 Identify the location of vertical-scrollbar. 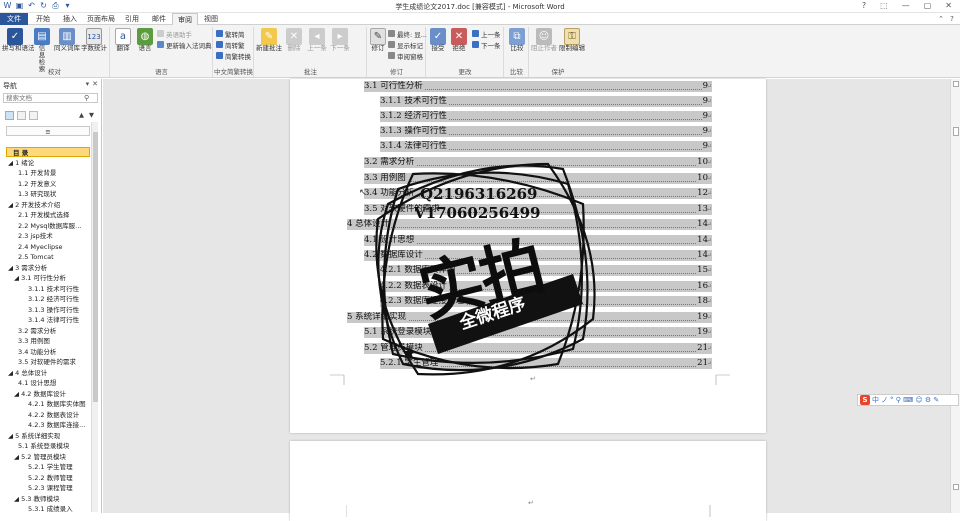
(955, 296).